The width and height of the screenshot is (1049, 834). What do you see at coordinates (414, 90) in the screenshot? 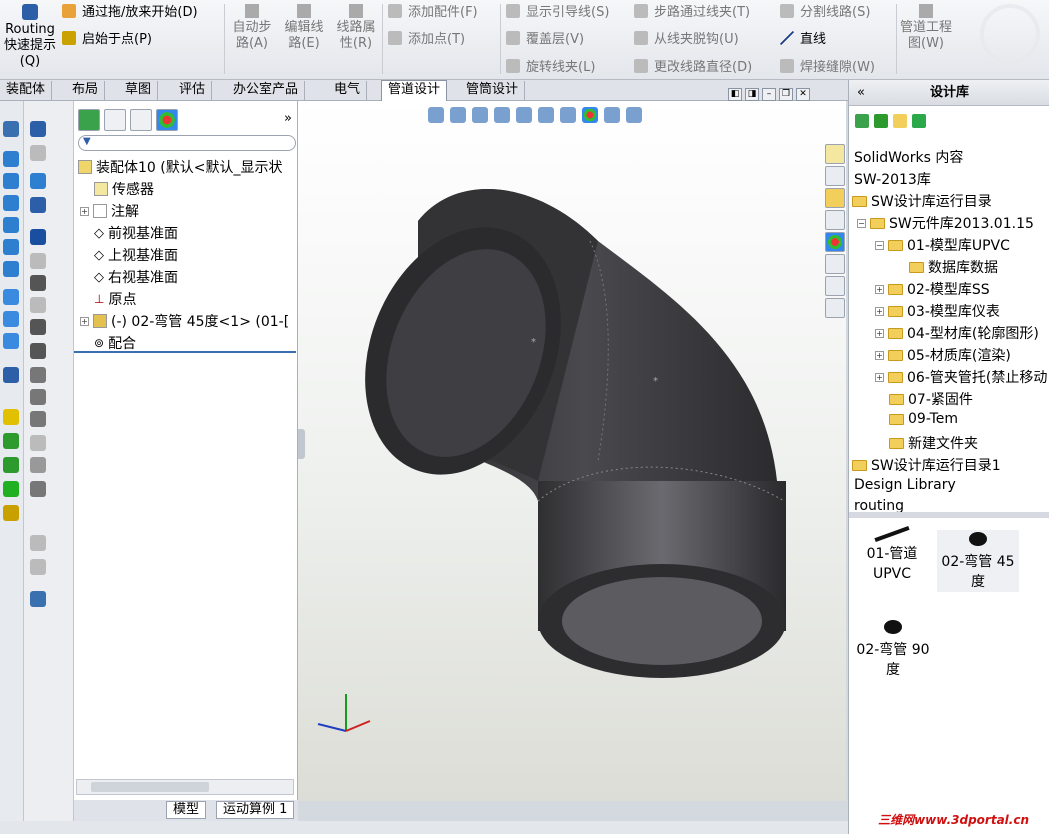
I see `tab-piping: 管道设计` at bounding box center [414, 90].